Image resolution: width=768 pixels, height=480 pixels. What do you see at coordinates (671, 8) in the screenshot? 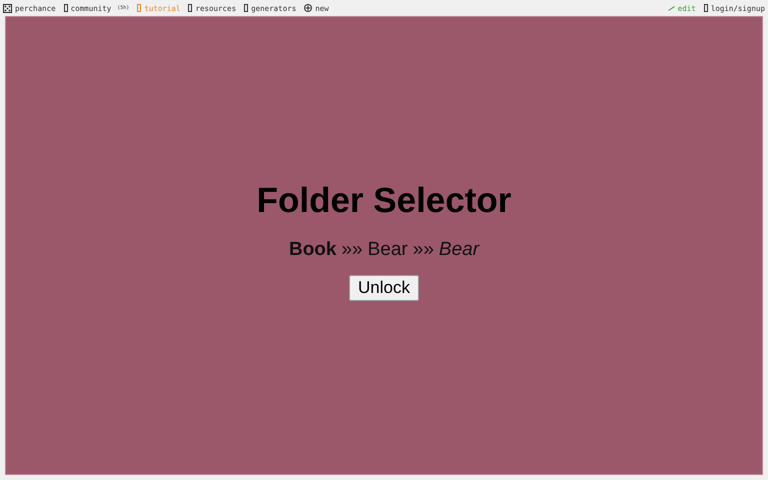
I see `pencil-icon` at bounding box center [671, 8].